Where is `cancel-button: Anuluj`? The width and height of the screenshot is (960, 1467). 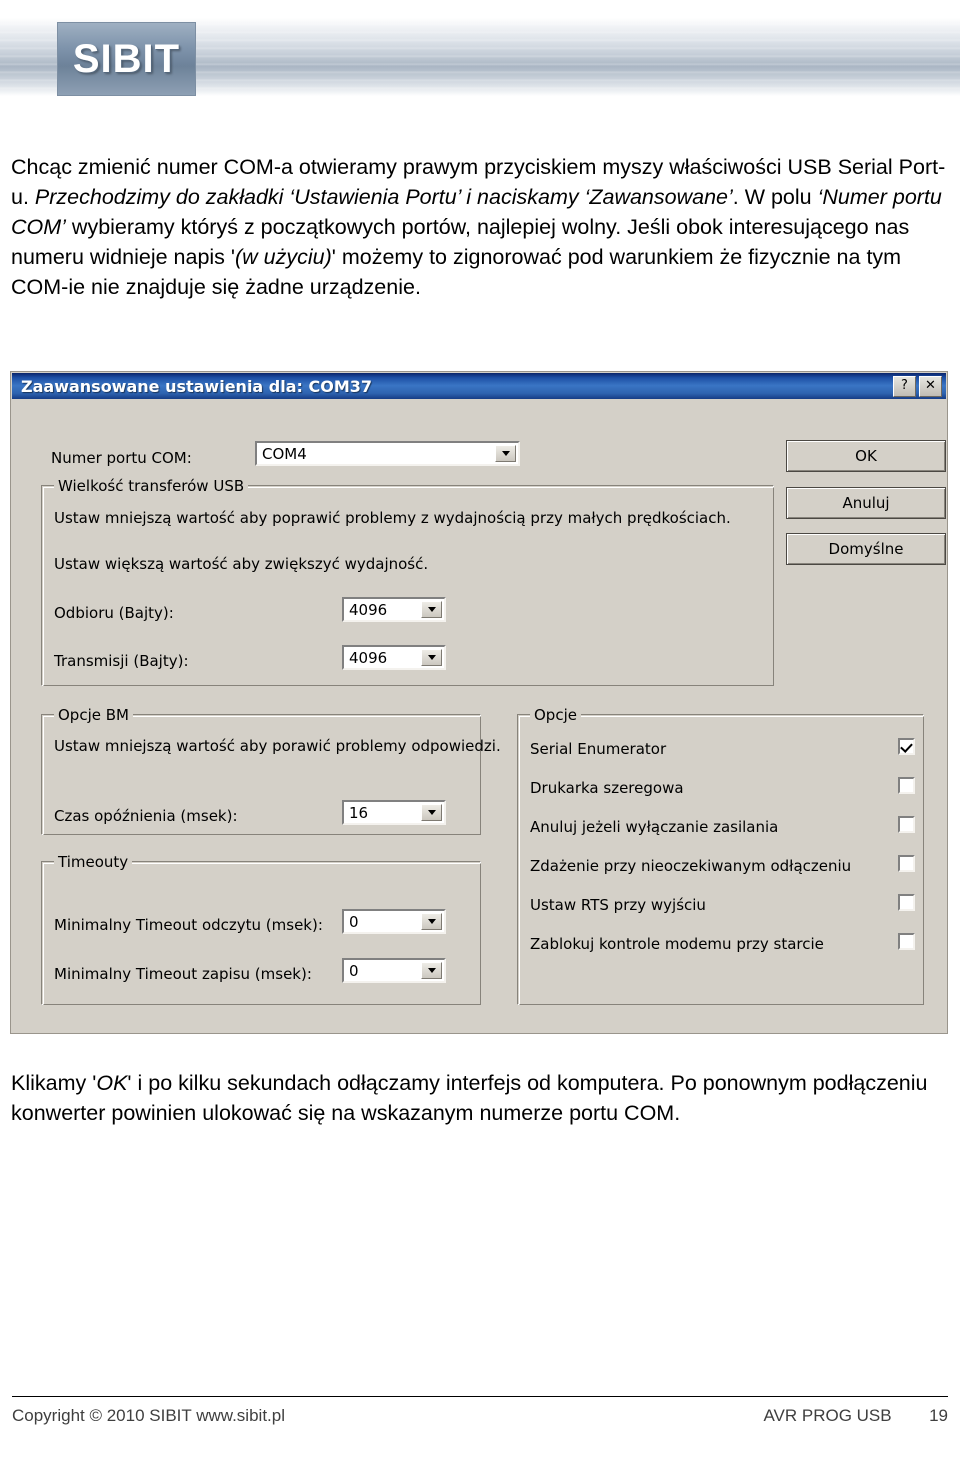 cancel-button: Anuluj is located at coordinates (866, 503).